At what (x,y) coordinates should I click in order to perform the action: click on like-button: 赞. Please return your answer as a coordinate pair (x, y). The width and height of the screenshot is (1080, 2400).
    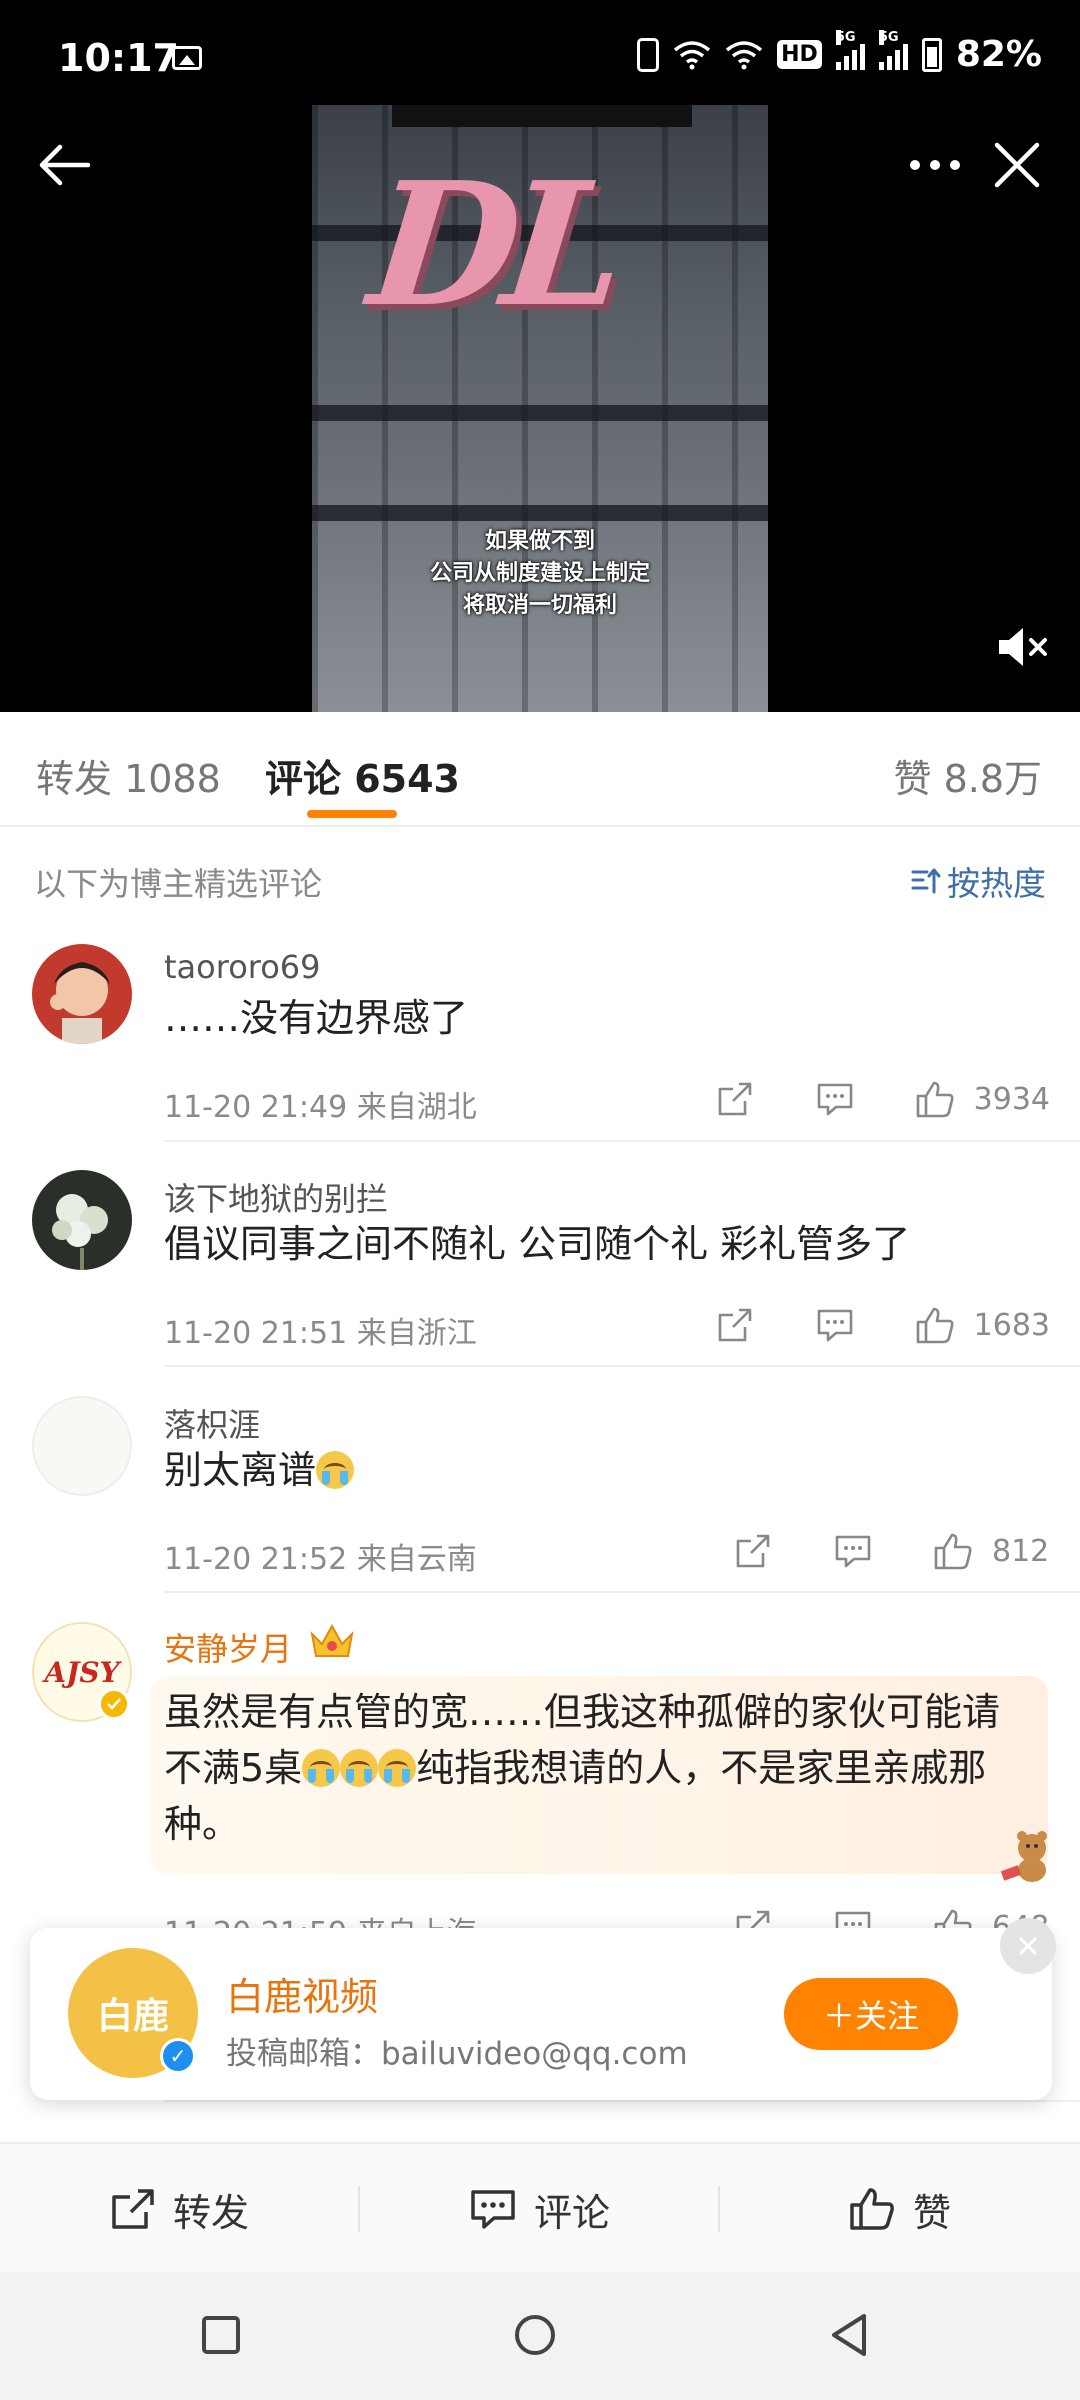
    Looking at the image, I should click on (900, 2209).